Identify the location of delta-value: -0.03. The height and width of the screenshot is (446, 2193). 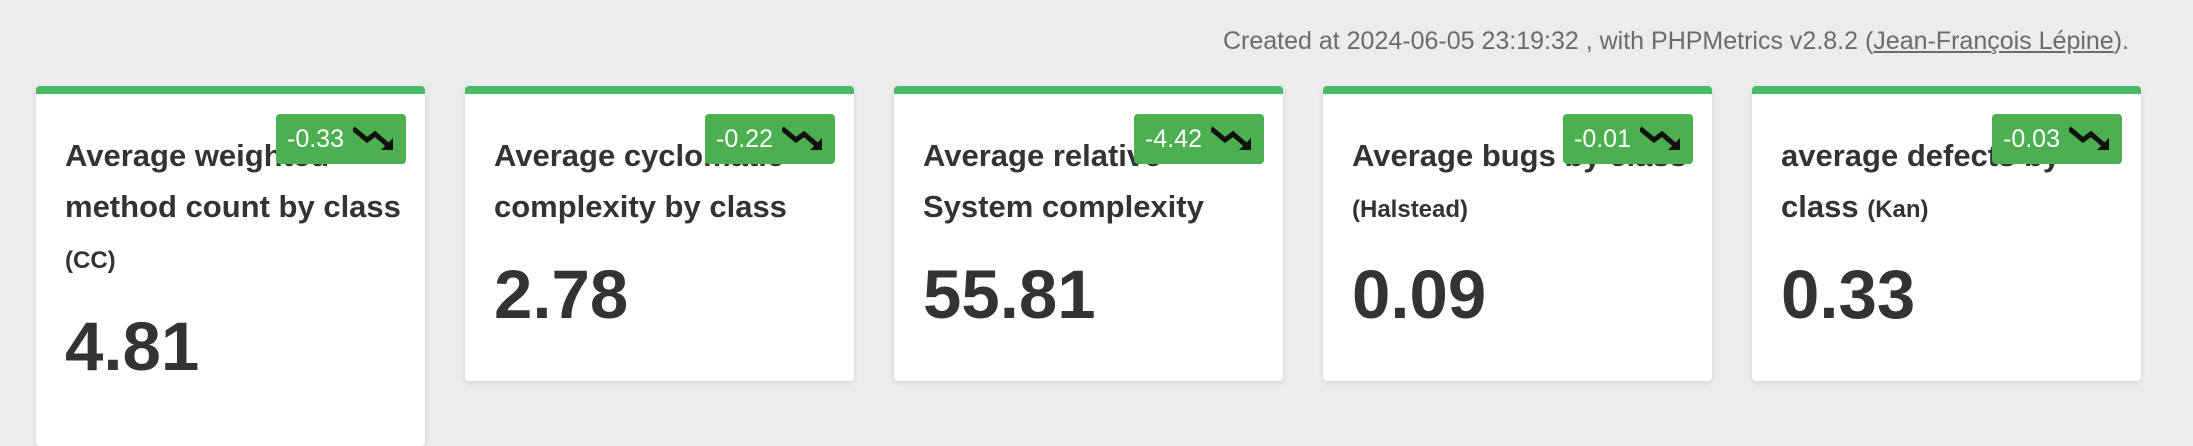
(2031, 138).